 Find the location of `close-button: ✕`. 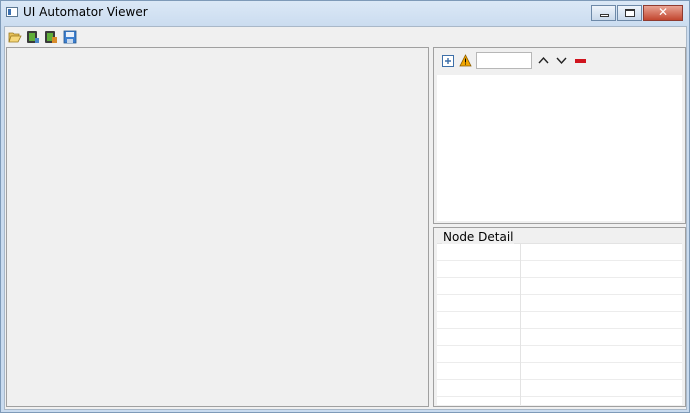

close-button: ✕ is located at coordinates (663, 13).